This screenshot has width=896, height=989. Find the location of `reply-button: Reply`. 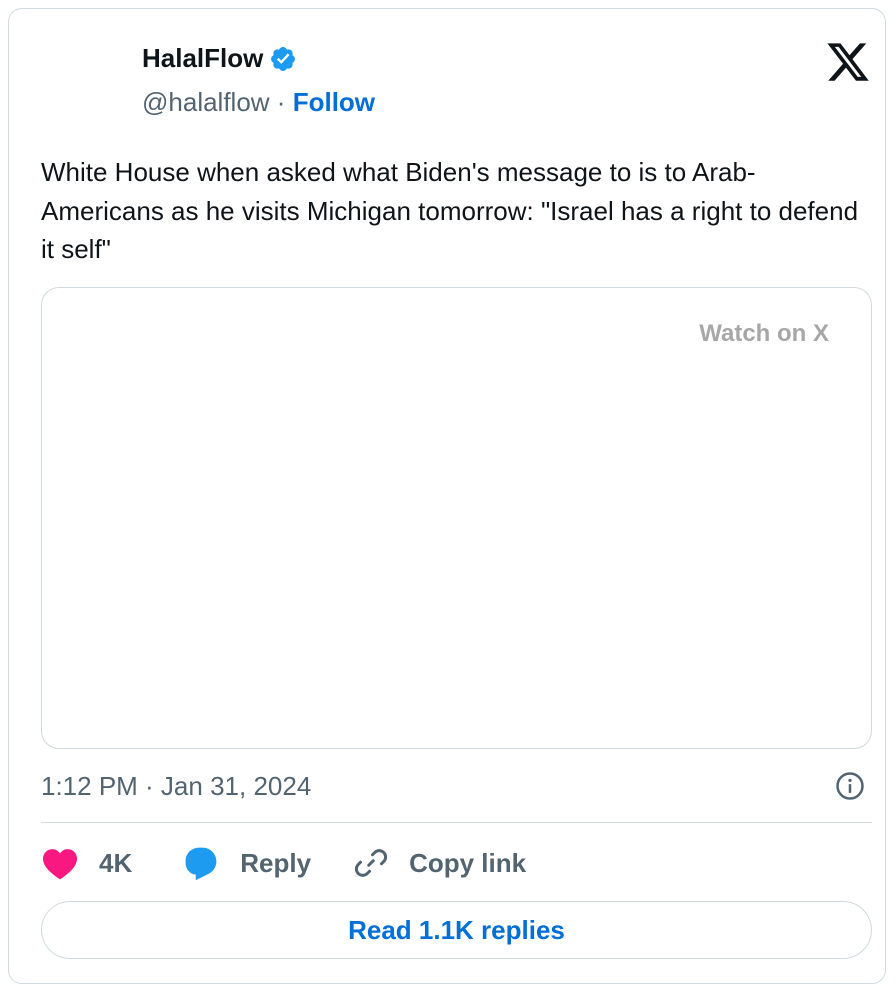

reply-button: Reply is located at coordinates (246, 863).